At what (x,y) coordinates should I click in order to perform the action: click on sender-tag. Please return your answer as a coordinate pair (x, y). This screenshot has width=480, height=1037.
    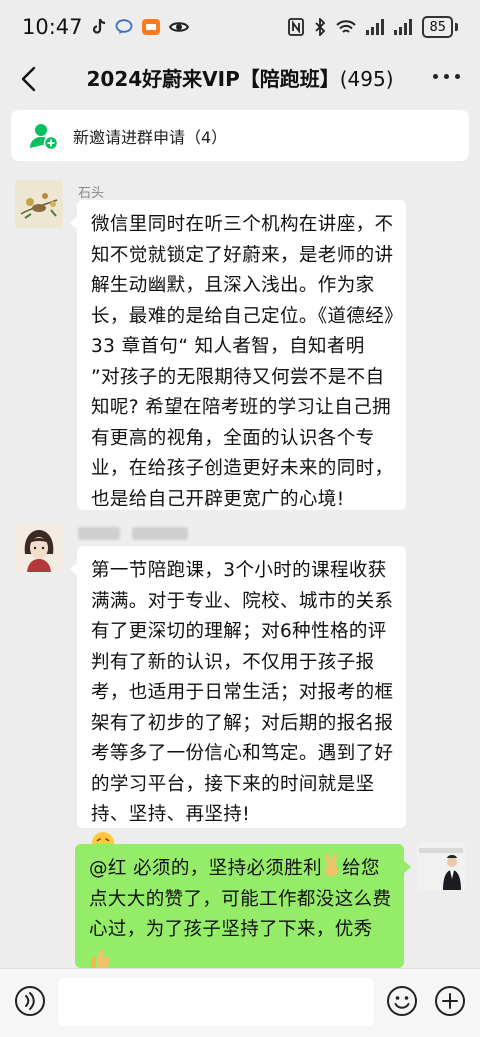
    Looking at the image, I should click on (160, 533).